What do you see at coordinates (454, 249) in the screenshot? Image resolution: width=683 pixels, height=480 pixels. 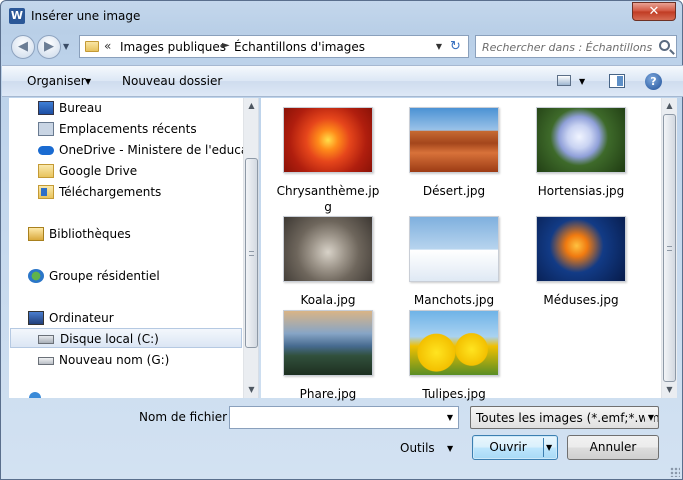 I see `penguins-thumbnail` at bounding box center [454, 249].